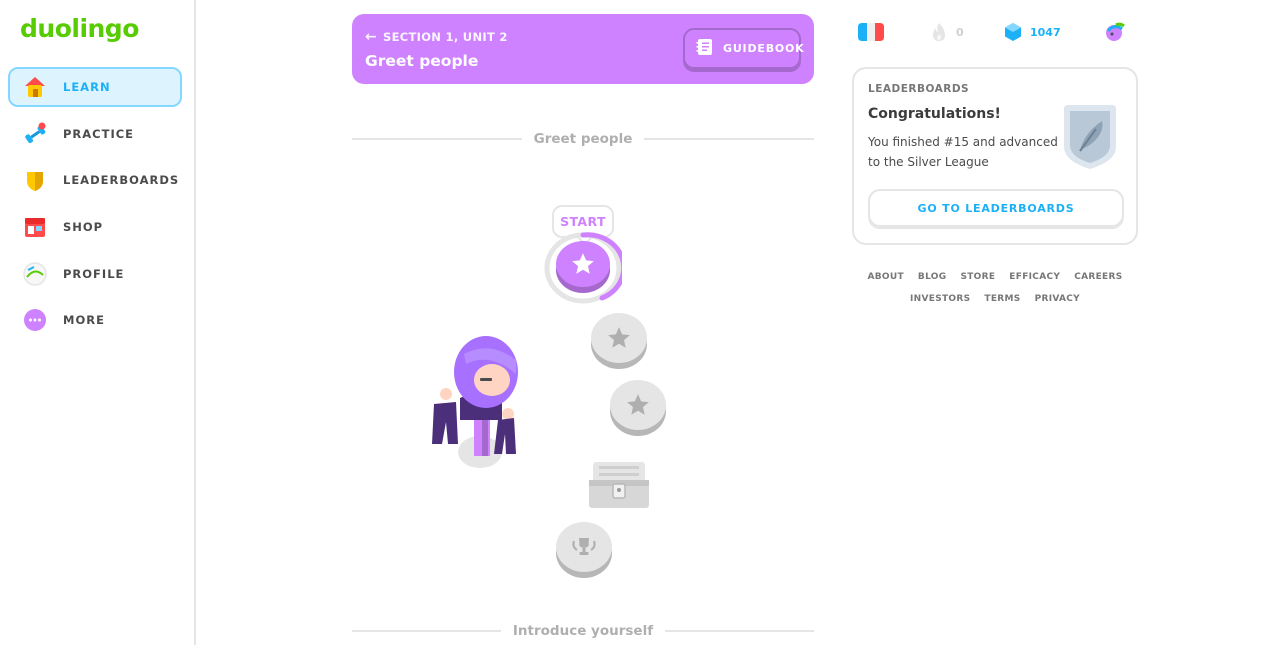 The width and height of the screenshot is (1280, 645). What do you see at coordinates (1098, 277) in the screenshot?
I see `footer-link-careers: CAREERS` at bounding box center [1098, 277].